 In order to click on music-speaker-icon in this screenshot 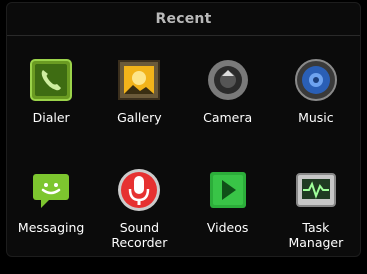, I will do `click(316, 80)`.